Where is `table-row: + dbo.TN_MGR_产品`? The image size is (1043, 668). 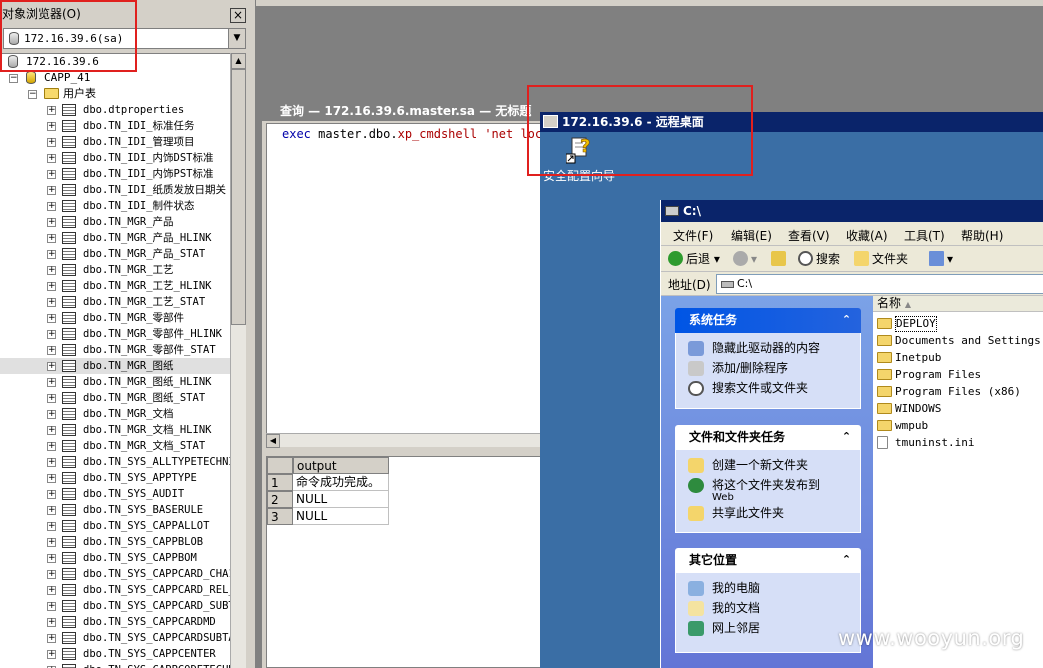
table-row: + dbo.TN_MGR_产品 is located at coordinates (115, 222).